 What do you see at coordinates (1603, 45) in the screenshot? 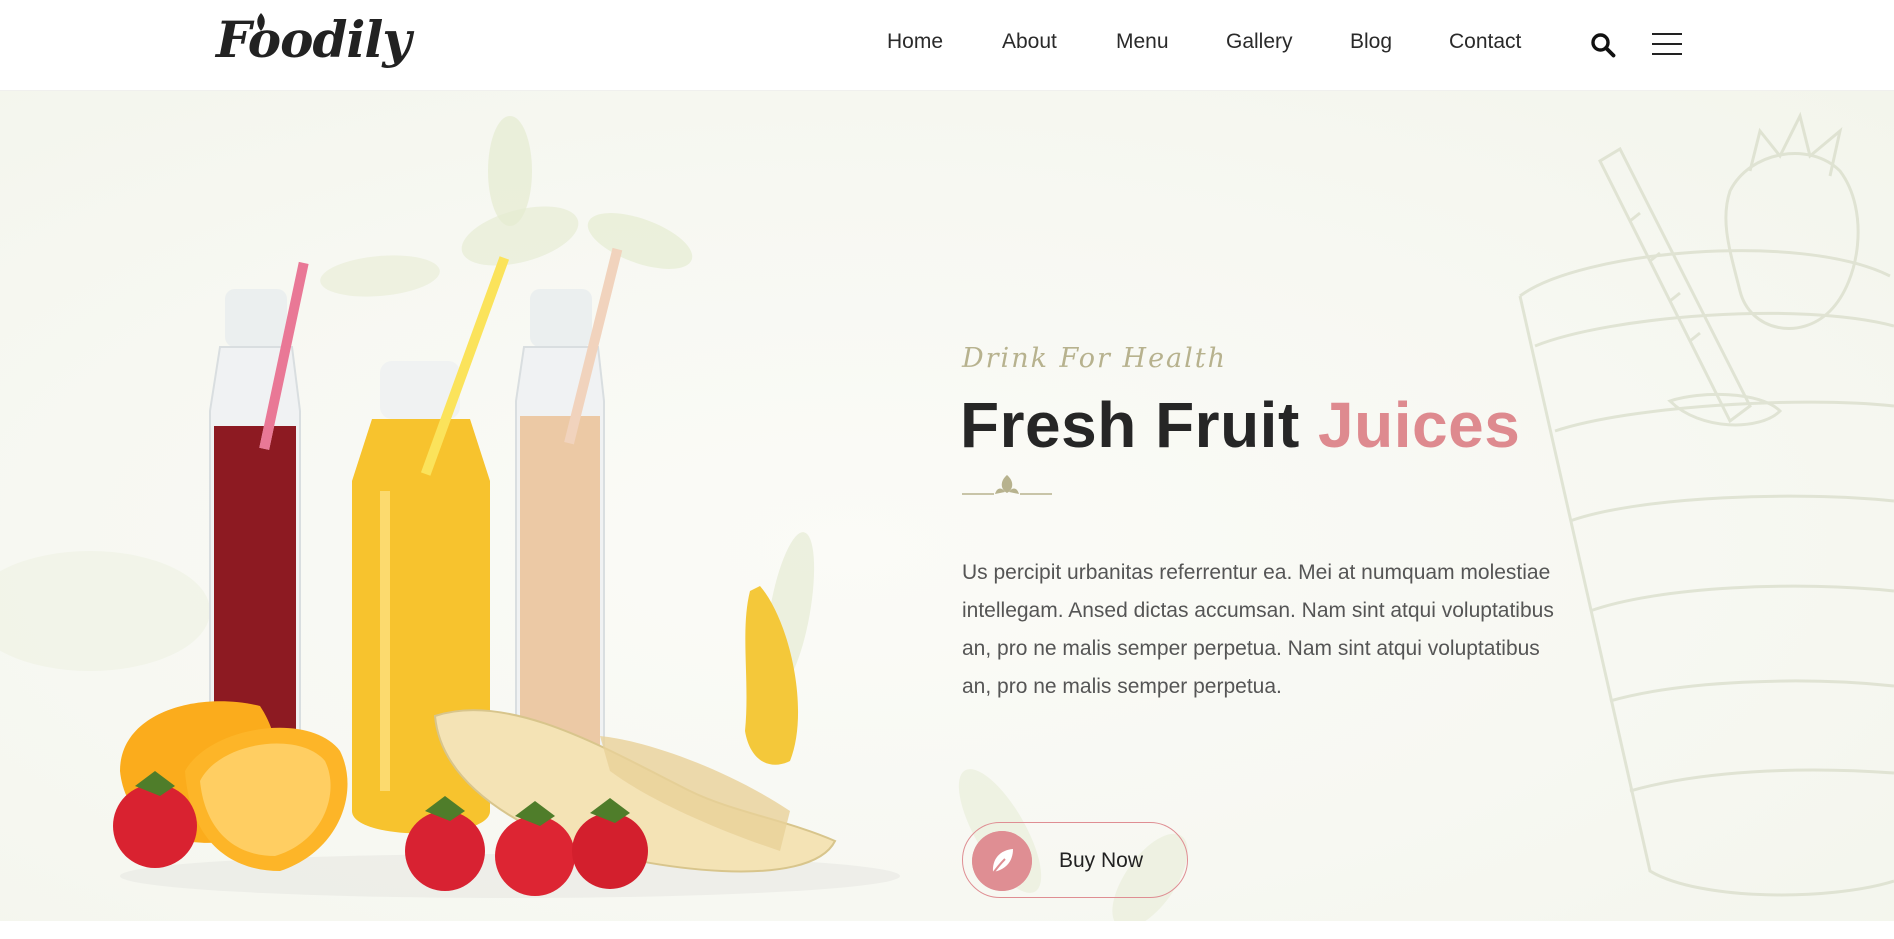
I see `search-icon` at bounding box center [1603, 45].